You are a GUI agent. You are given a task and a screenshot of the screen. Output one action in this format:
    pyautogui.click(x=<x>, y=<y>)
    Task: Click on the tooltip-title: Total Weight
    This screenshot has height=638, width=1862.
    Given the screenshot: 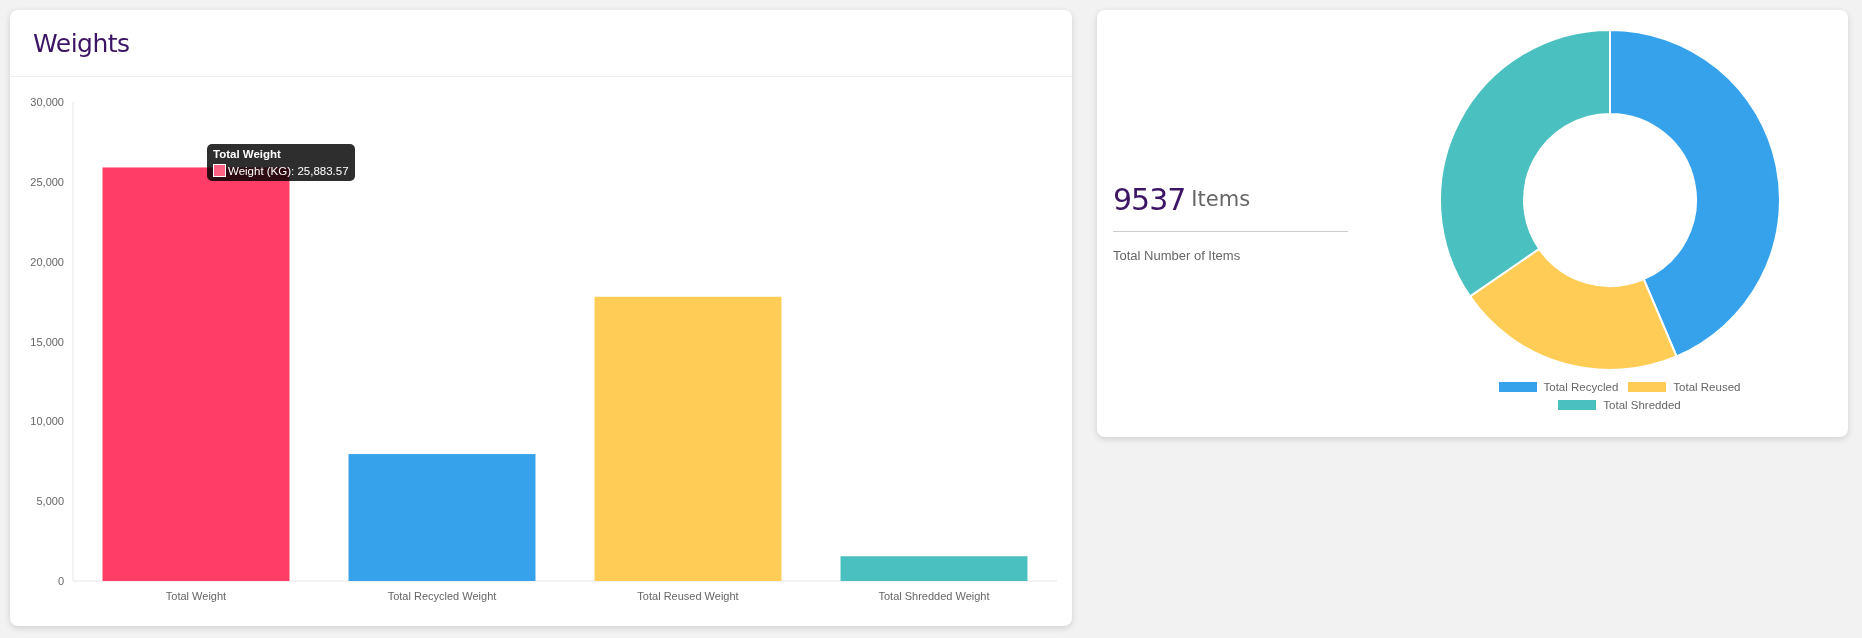 What is the action you would take?
    pyautogui.click(x=247, y=154)
    